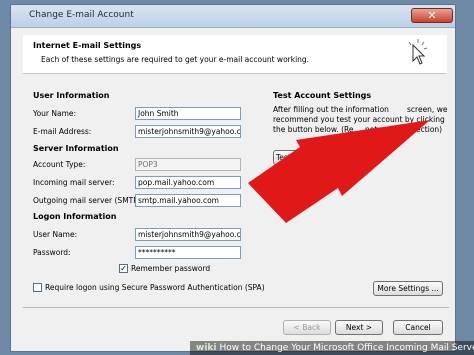 Image resolution: width=474 pixels, height=355 pixels. What do you see at coordinates (59, 164) in the screenshot?
I see `account-type-label: Account Type:` at bounding box center [59, 164].